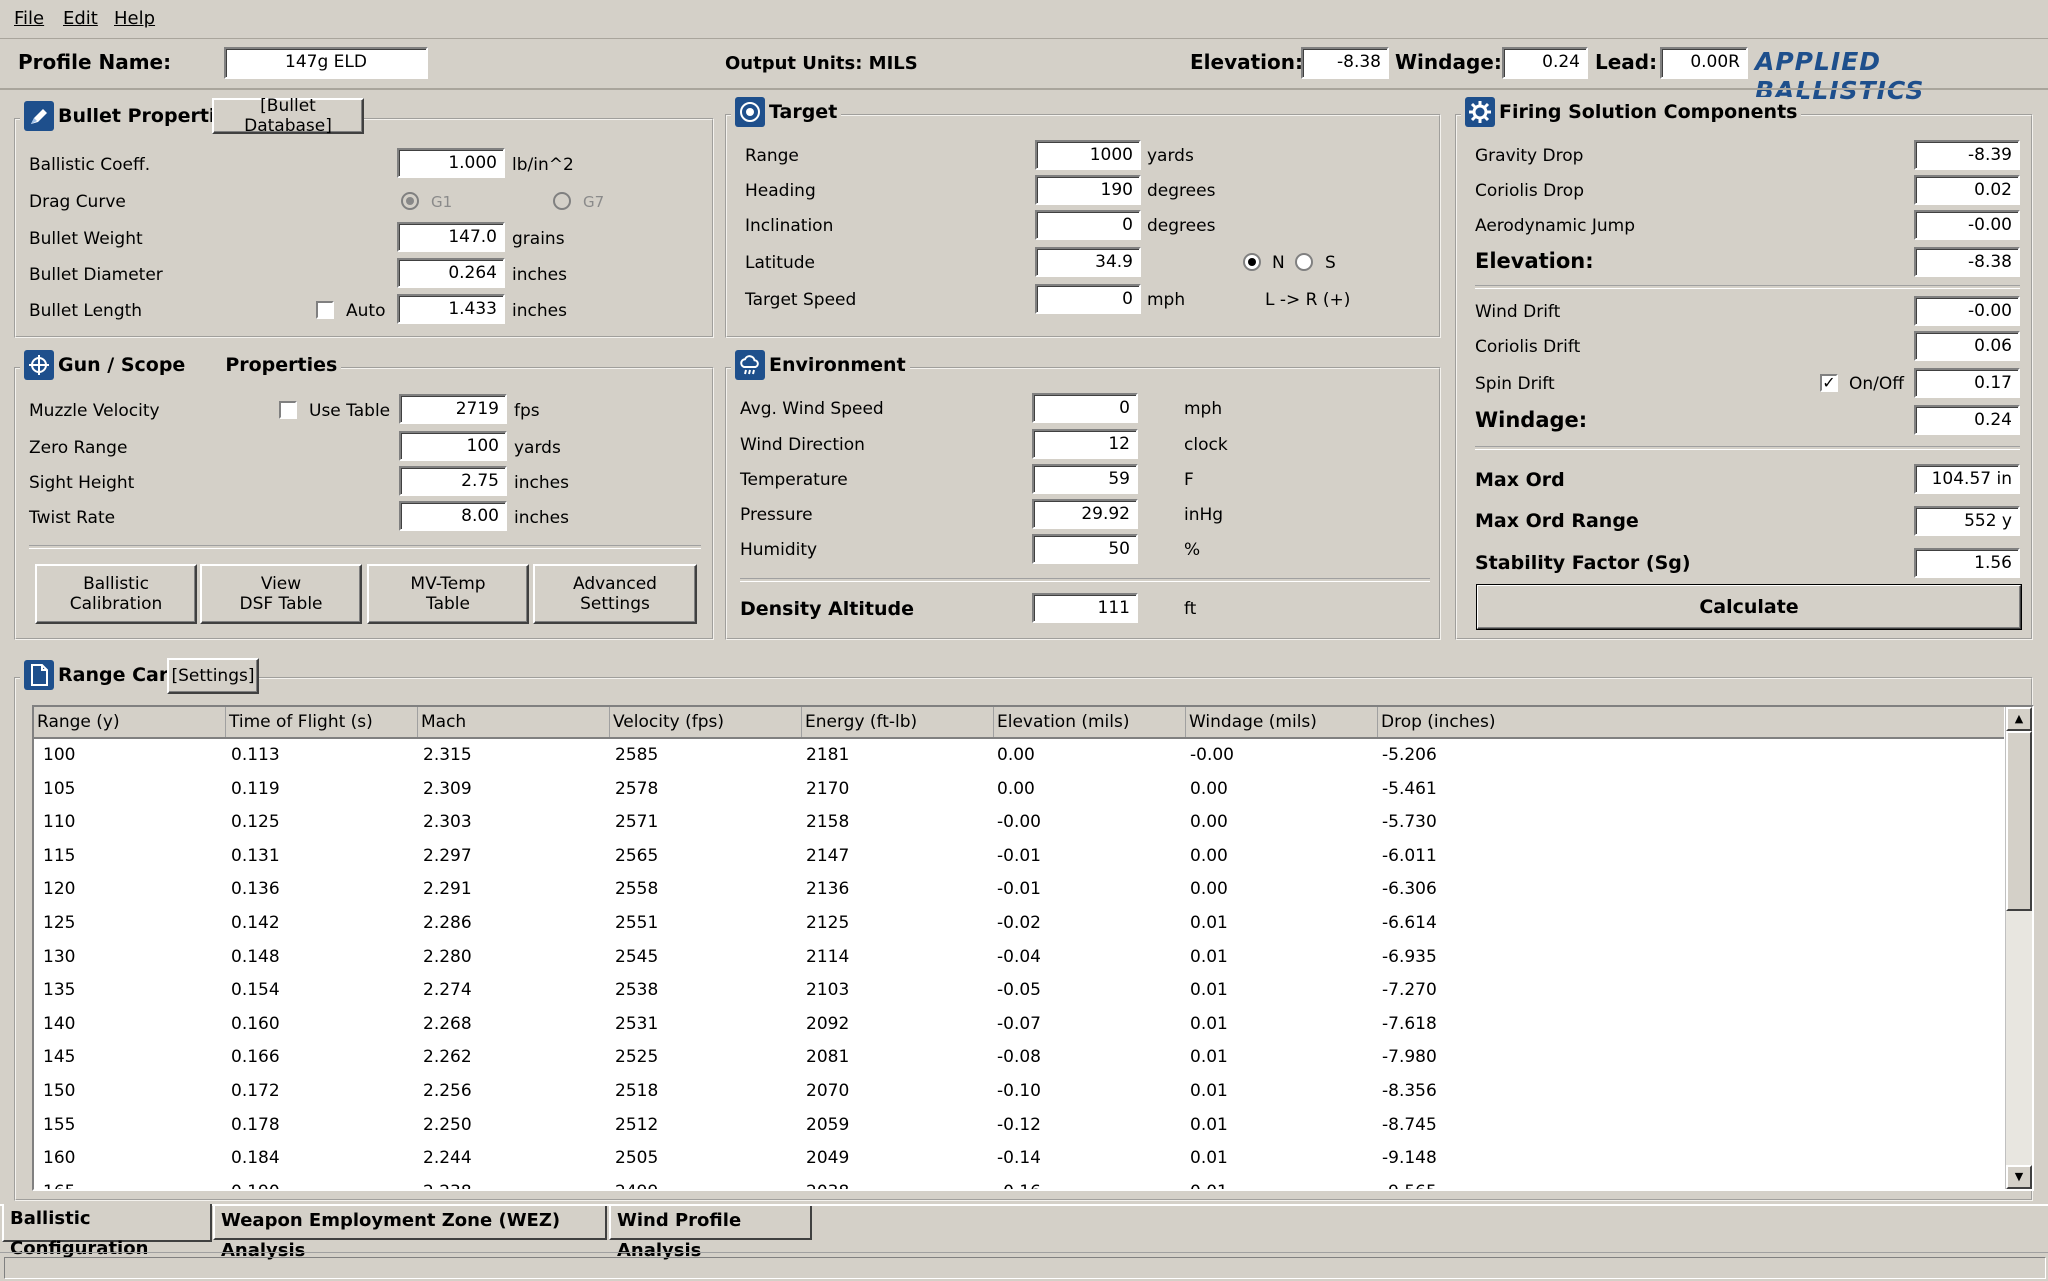 This screenshot has height=1281, width=2048. Describe the element at coordinates (1967, 521) in the screenshot. I see `max-ord-range-field: 552 y` at that location.